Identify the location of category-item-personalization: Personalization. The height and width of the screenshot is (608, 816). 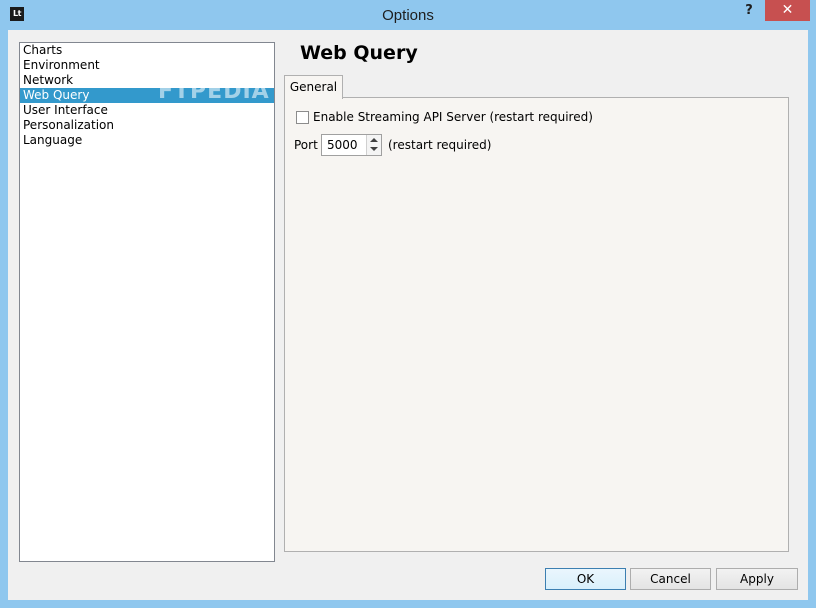
(147, 125).